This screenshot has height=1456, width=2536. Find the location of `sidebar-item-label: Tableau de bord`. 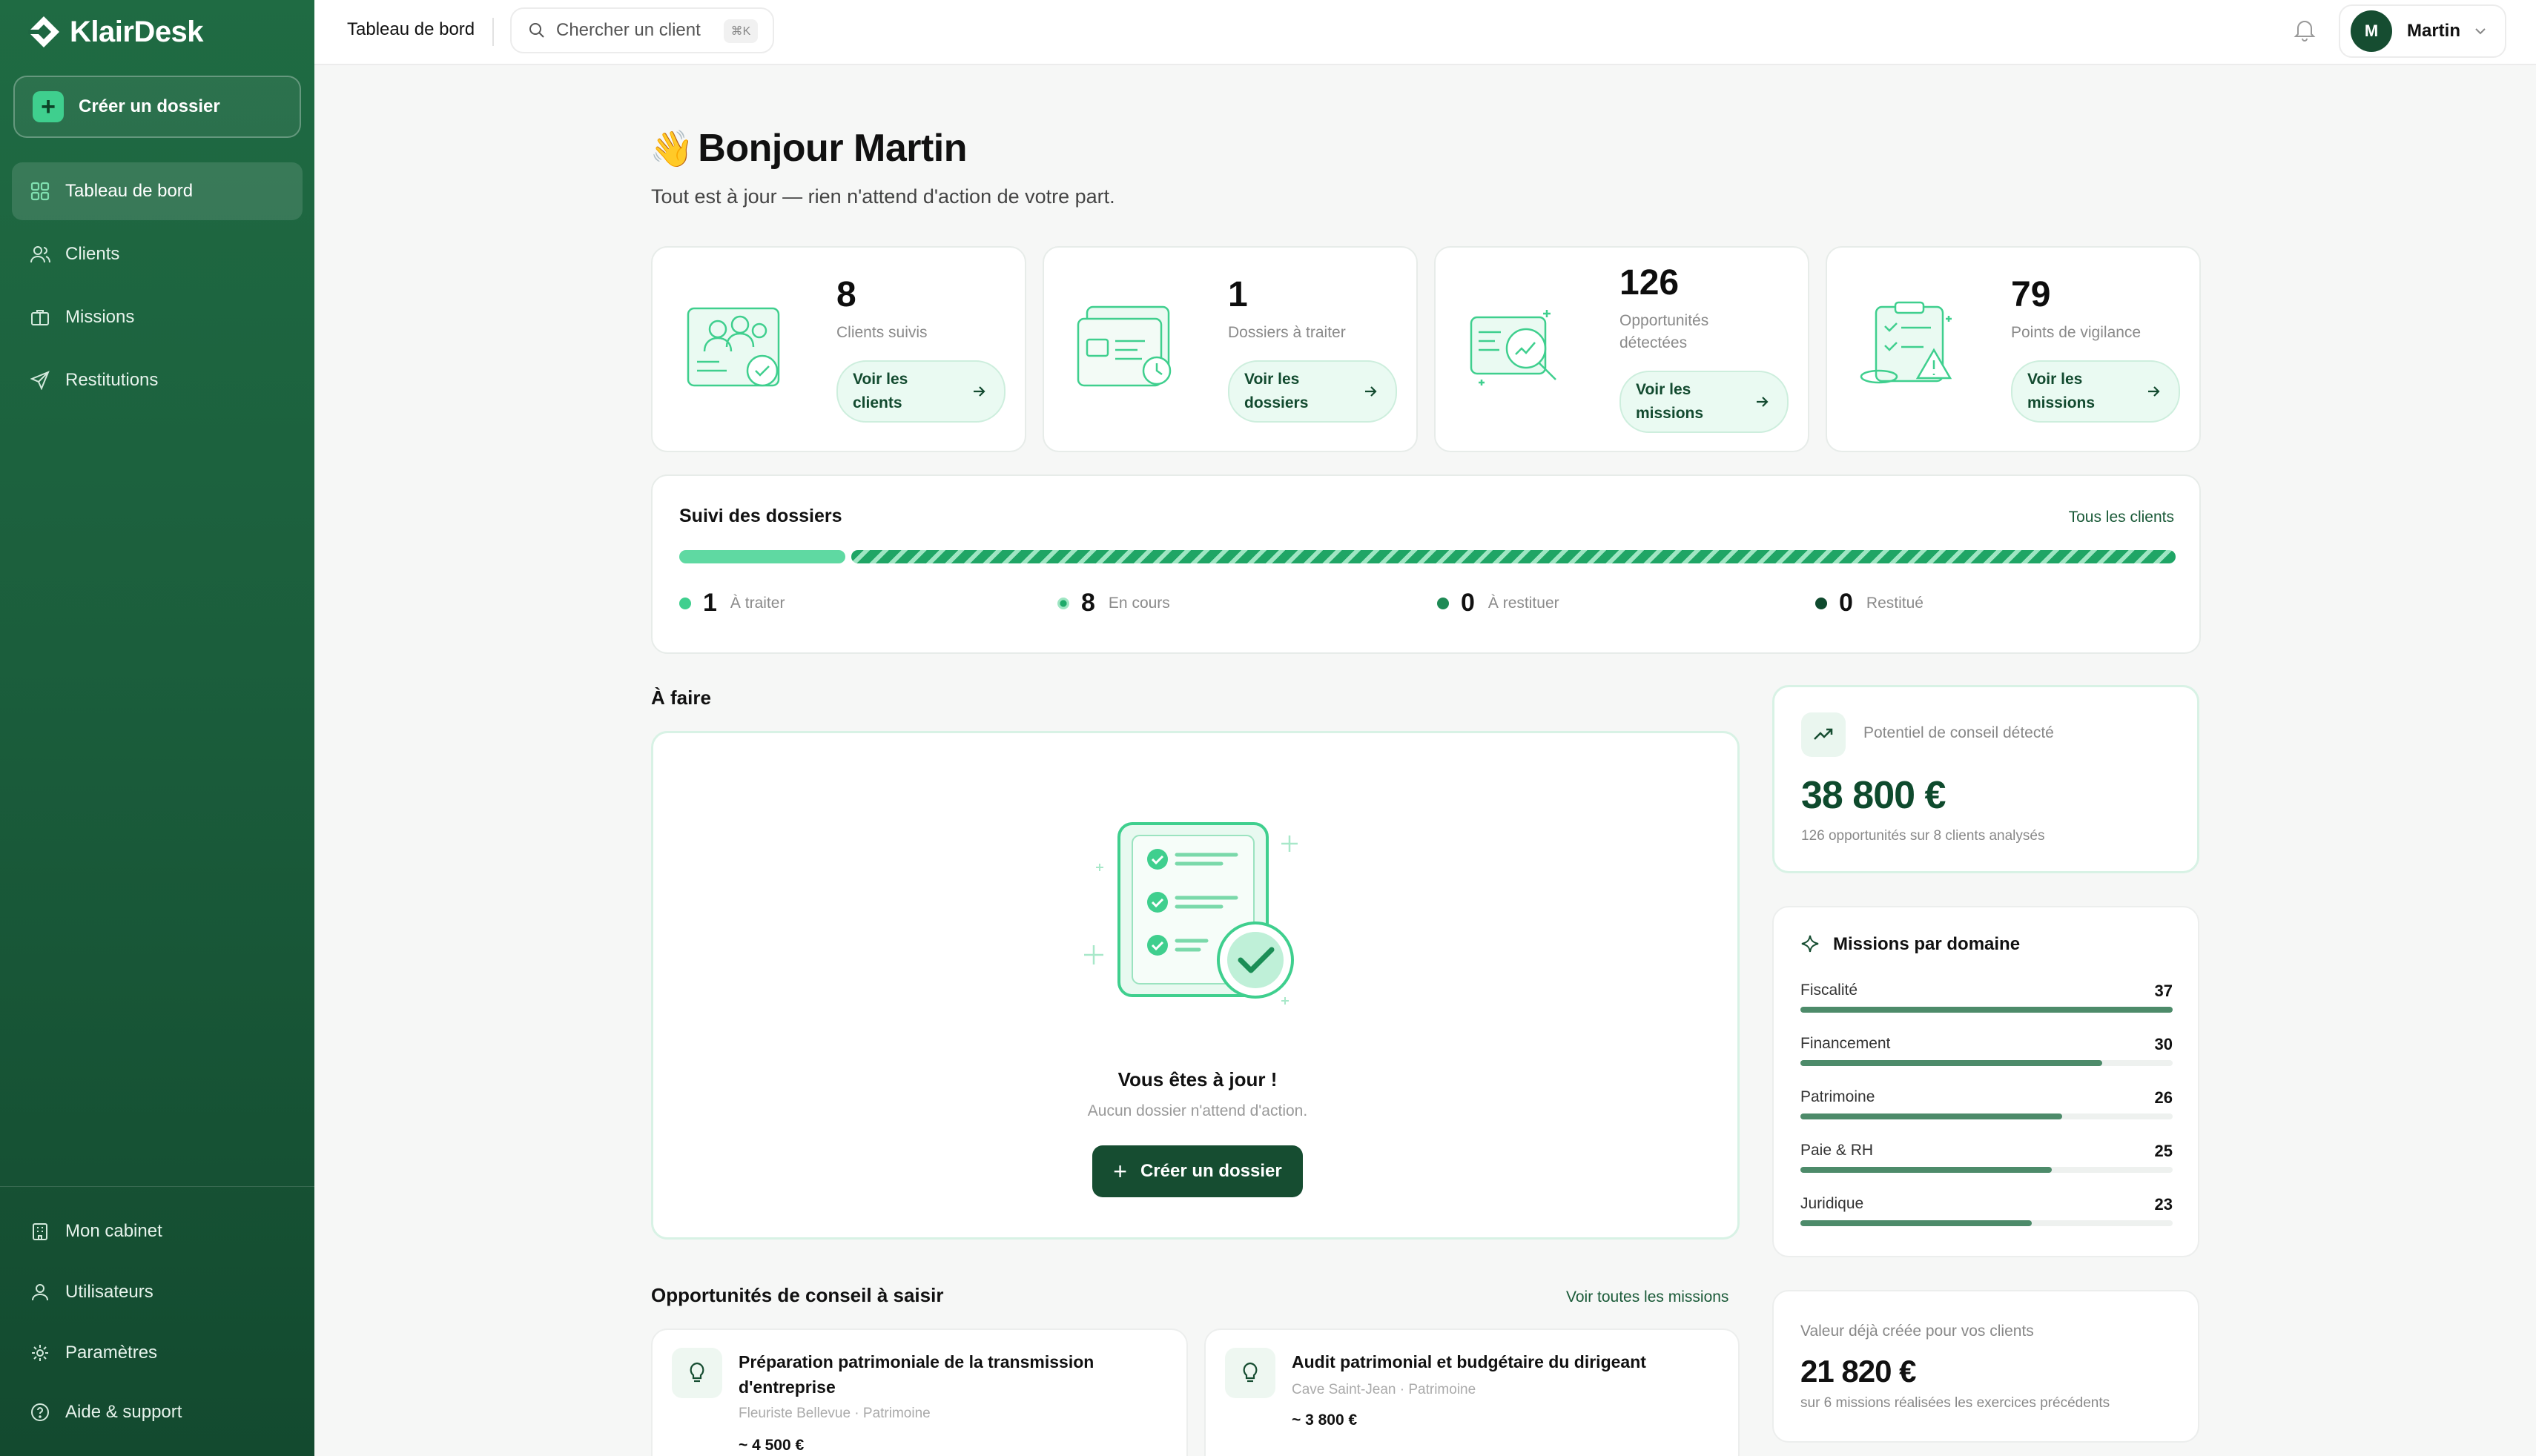

sidebar-item-label: Tableau de bord is located at coordinates (130, 191).